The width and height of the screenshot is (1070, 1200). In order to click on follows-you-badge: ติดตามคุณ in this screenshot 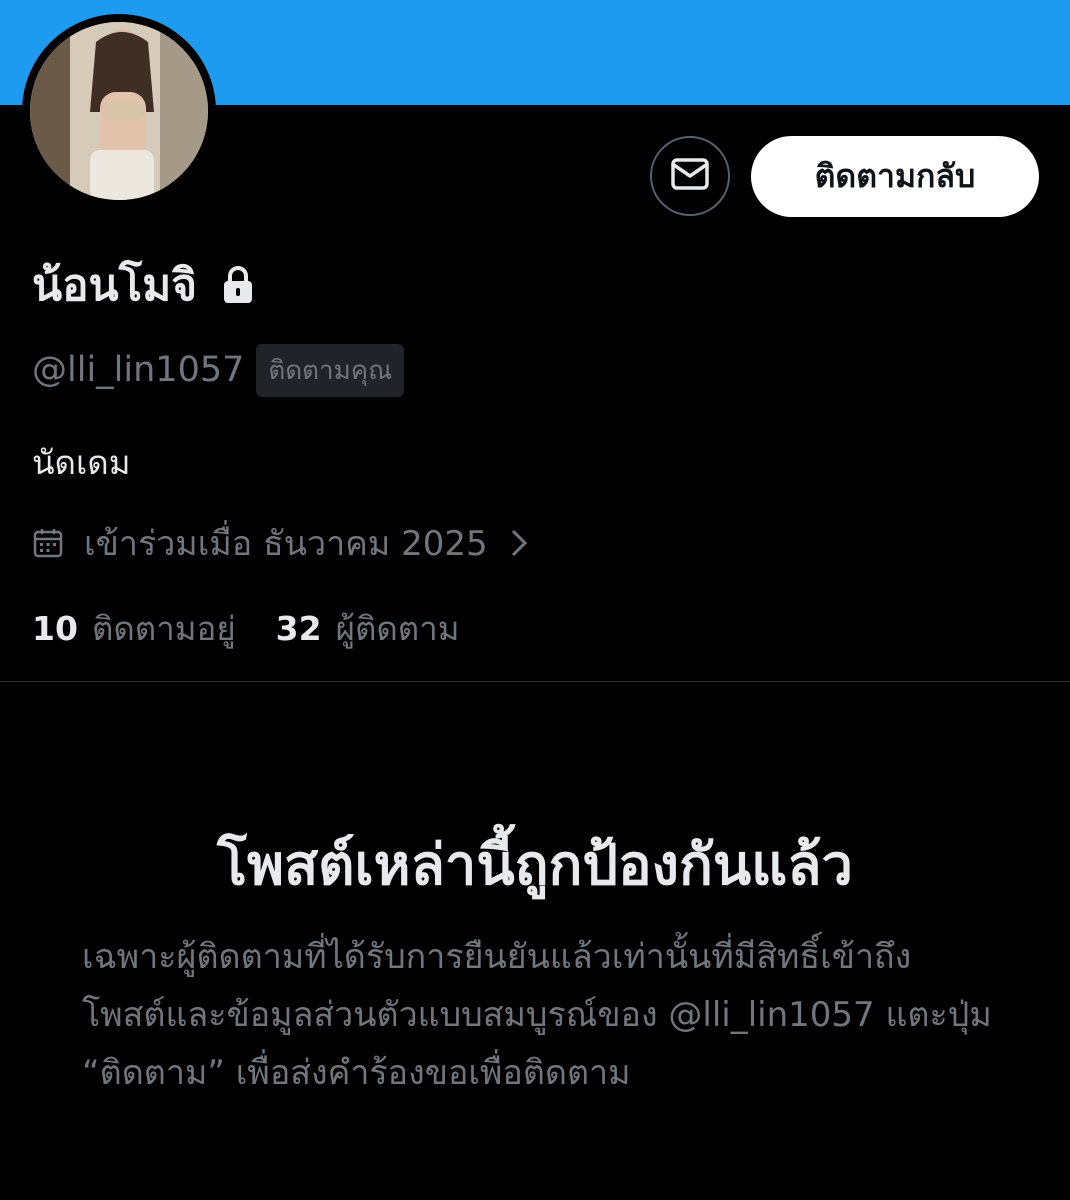, I will do `click(330, 370)`.